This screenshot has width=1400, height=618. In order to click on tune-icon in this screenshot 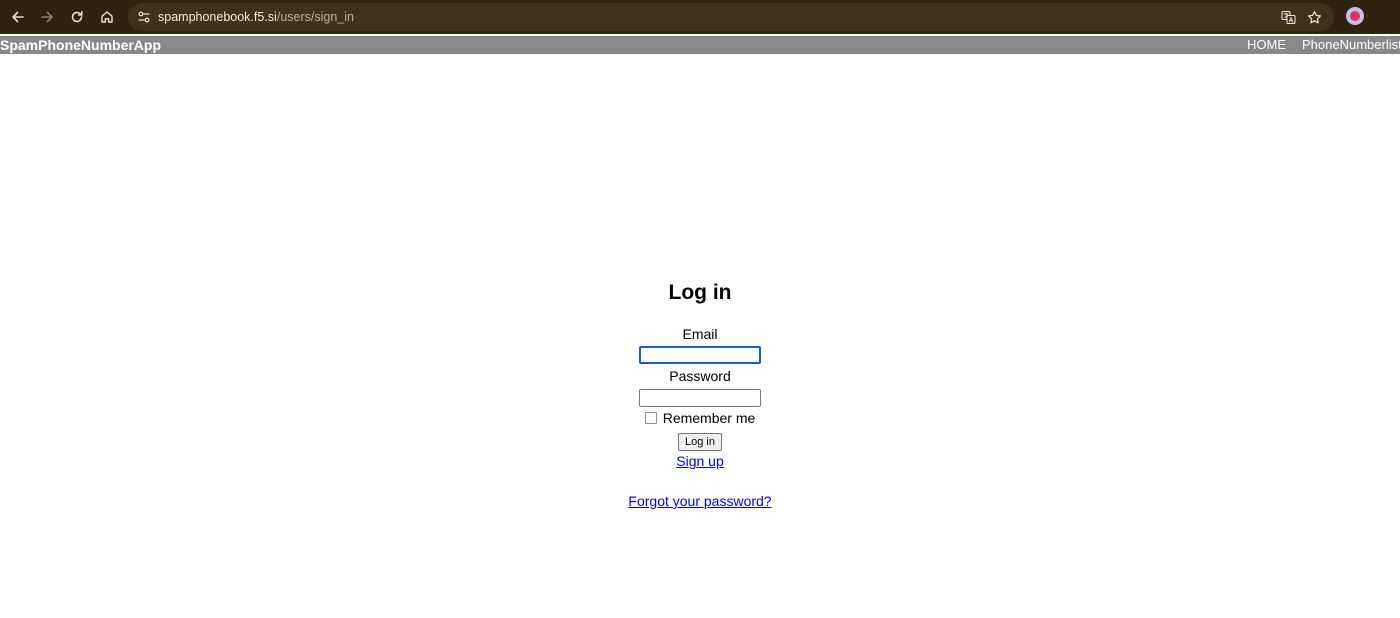, I will do `click(144, 17)`.